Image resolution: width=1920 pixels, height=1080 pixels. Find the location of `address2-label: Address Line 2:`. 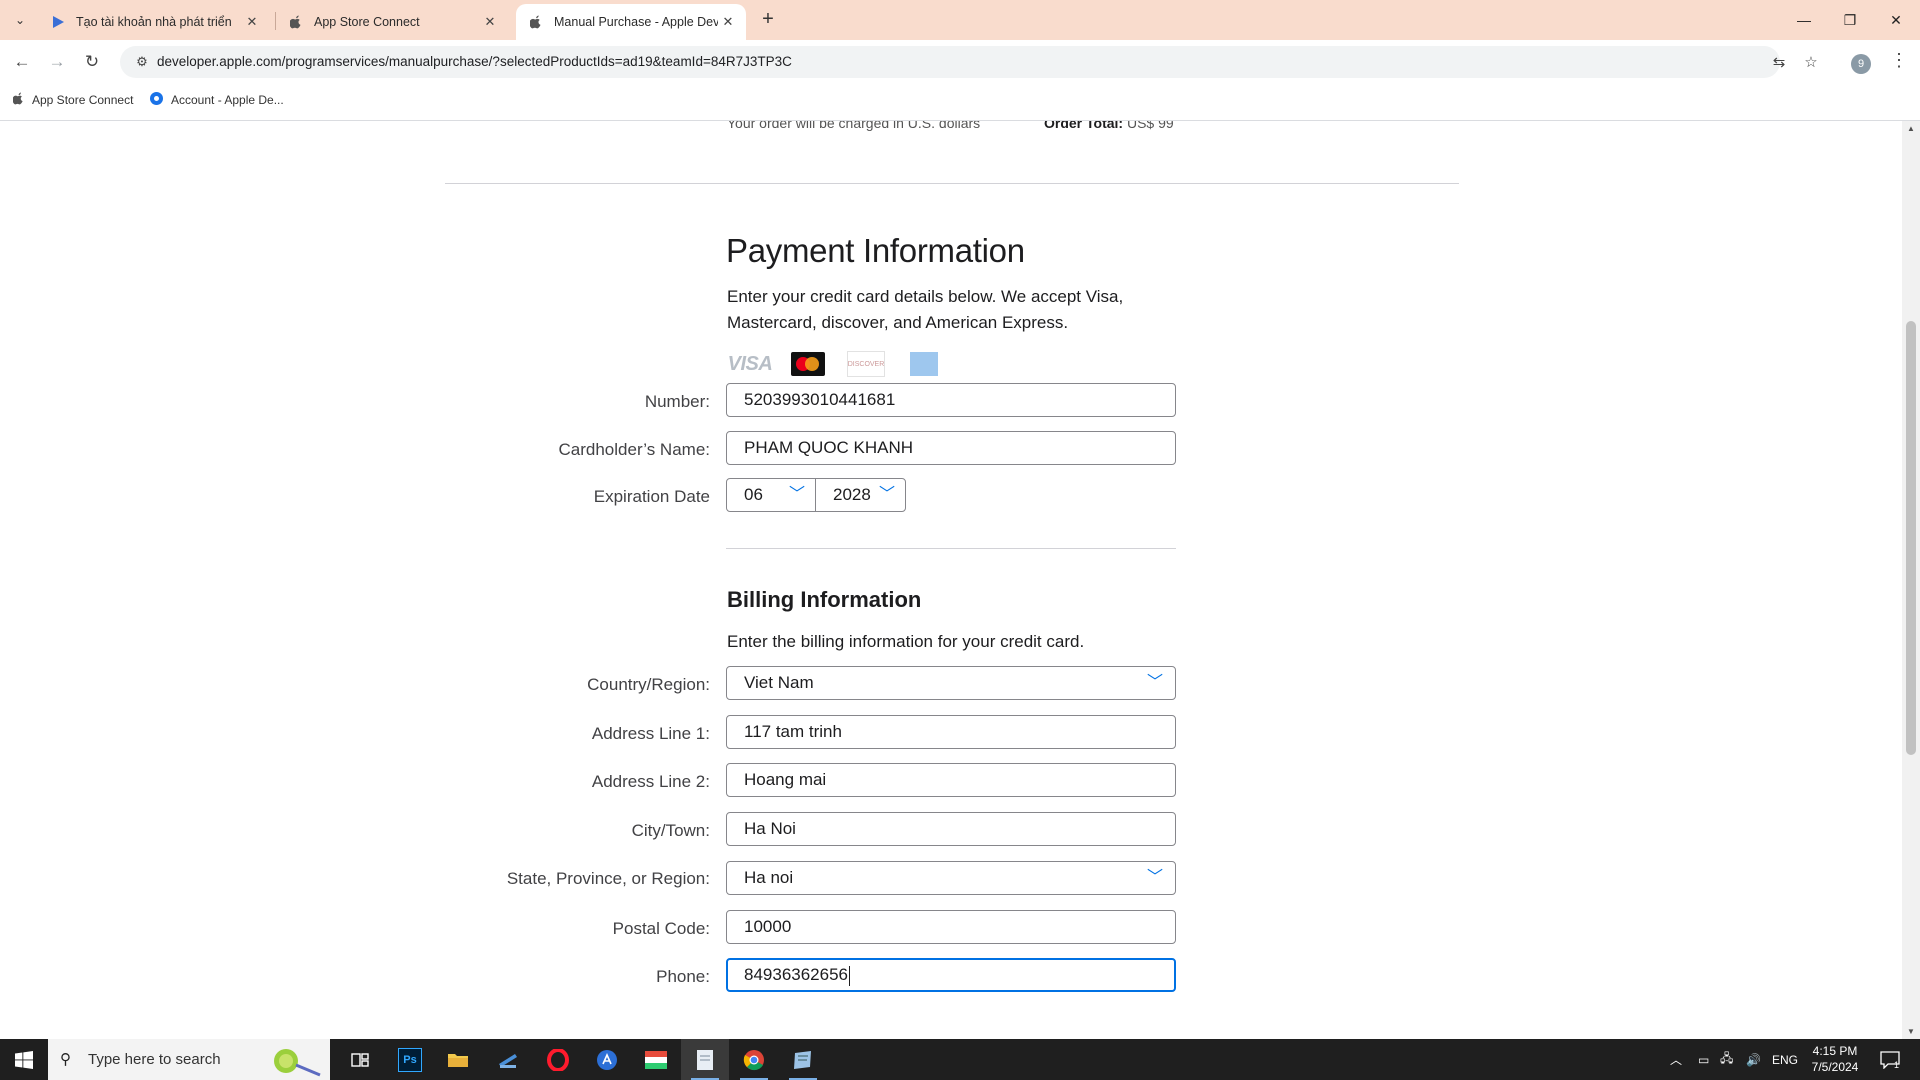

address2-label: Address Line 2: is located at coordinates (650, 781).